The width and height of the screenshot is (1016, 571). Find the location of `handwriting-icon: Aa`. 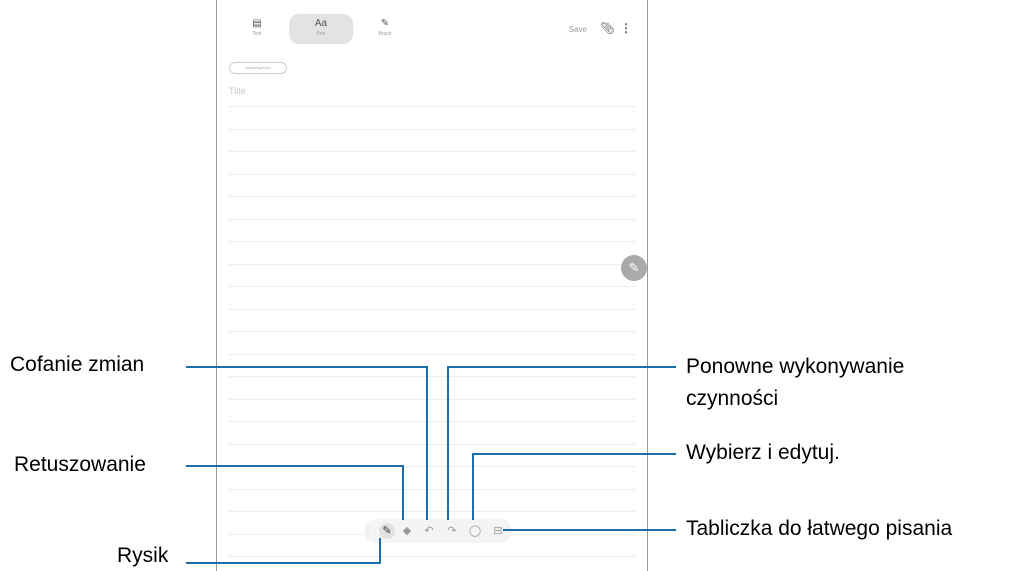

handwriting-icon: Aa is located at coordinates (321, 23).